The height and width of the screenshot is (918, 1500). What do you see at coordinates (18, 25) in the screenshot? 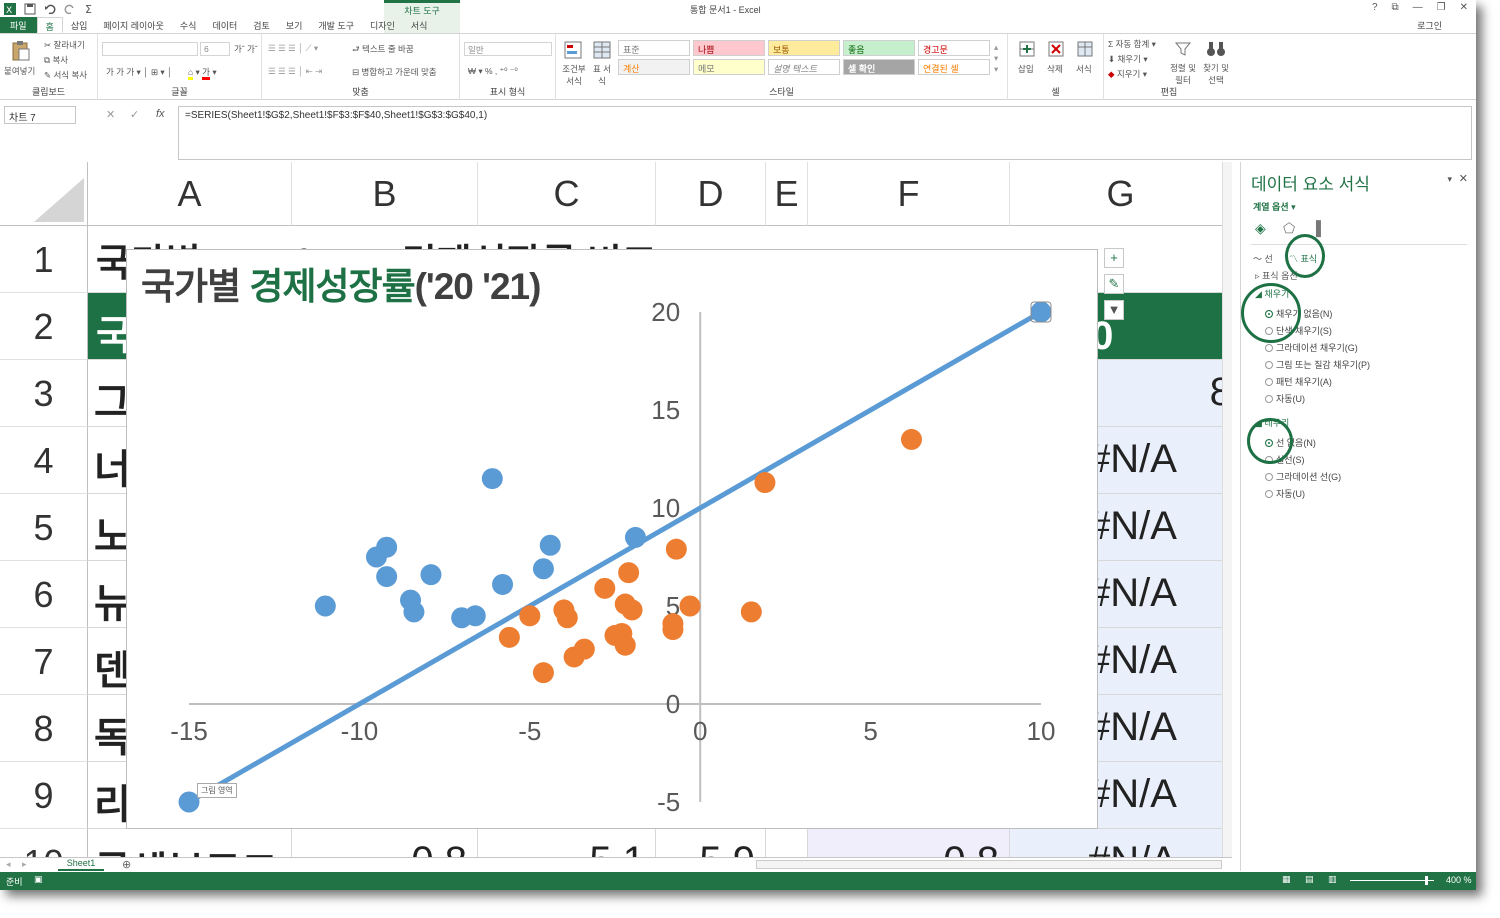
I see `tab-file: 파일` at bounding box center [18, 25].